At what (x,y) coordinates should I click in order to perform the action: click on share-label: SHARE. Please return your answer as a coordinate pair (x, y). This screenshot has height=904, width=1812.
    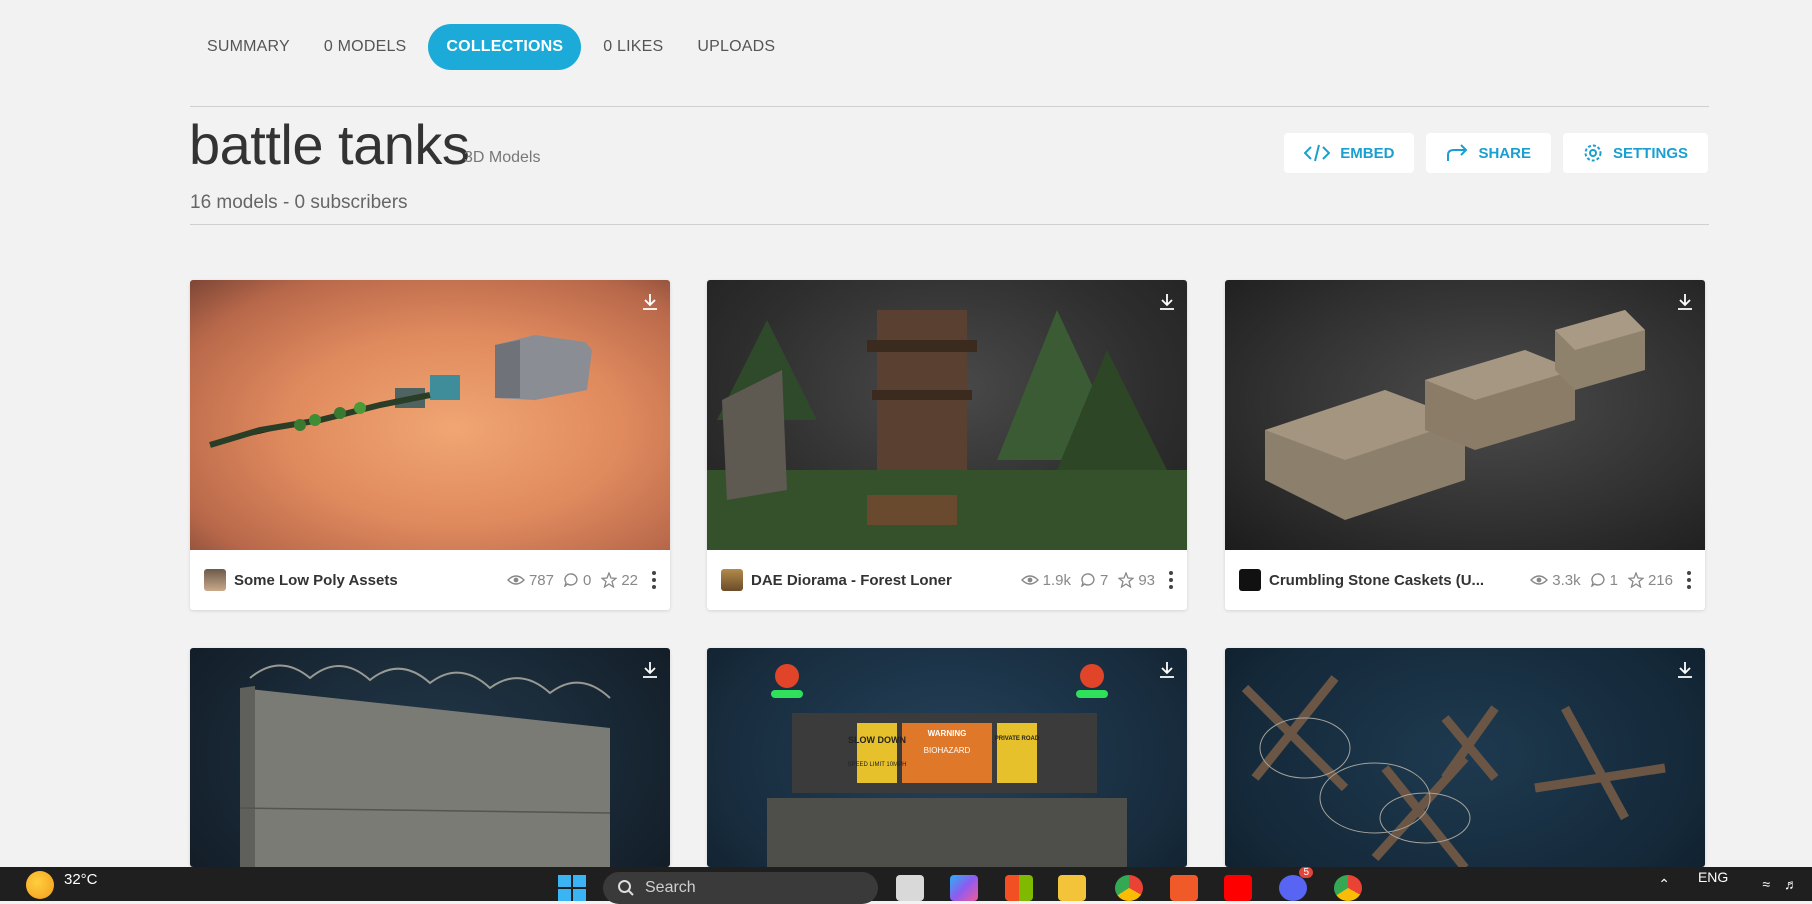
    Looking at the image, I should click on (1504, 153).